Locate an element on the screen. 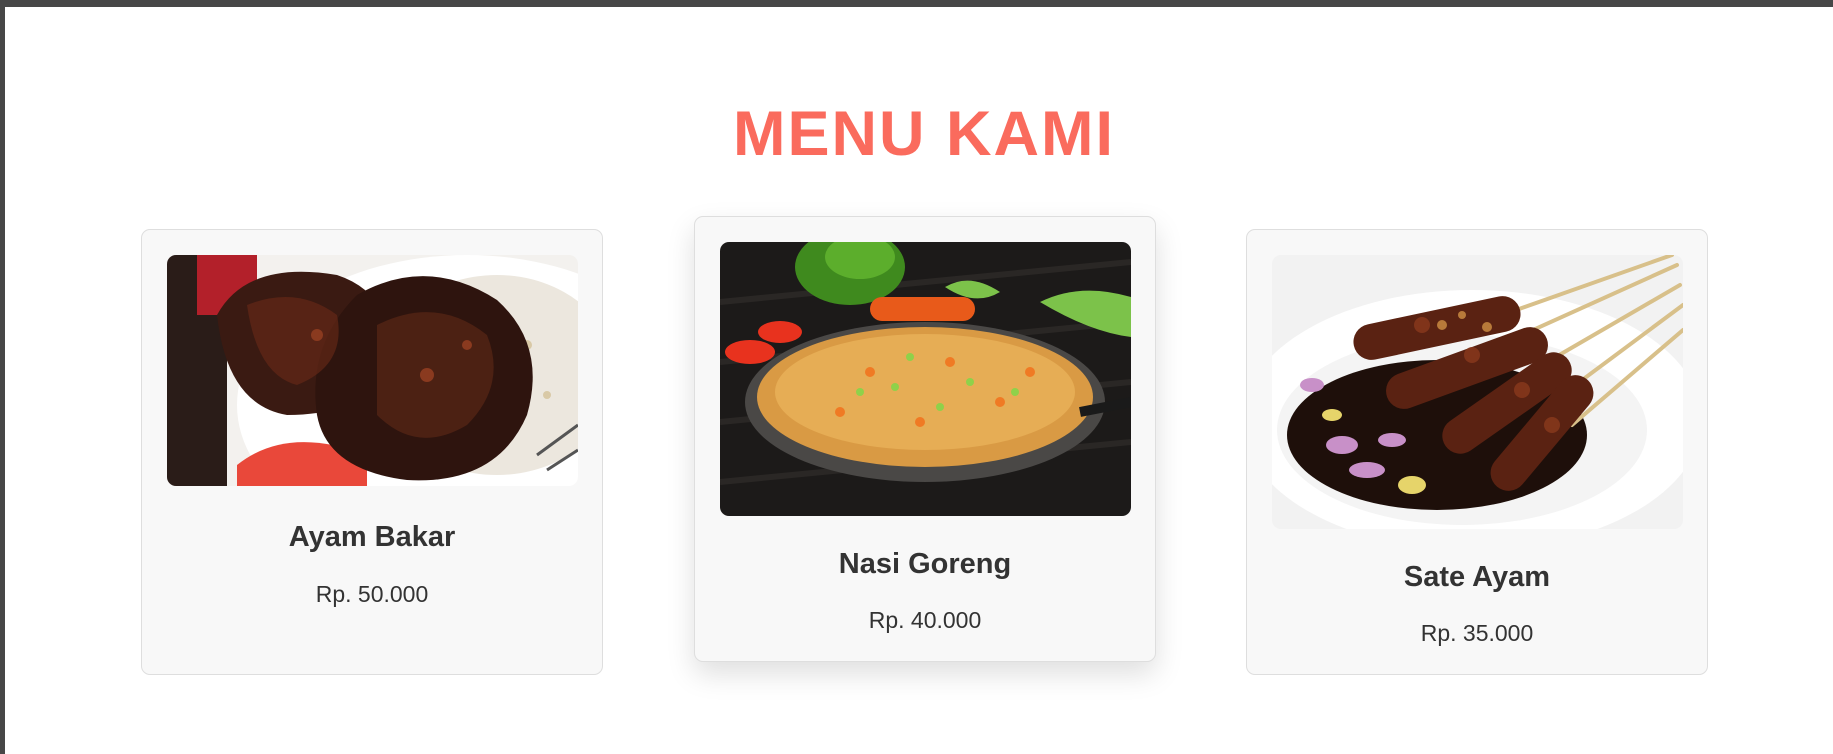  fried-rice-photo is located at coordinates (925, 379).